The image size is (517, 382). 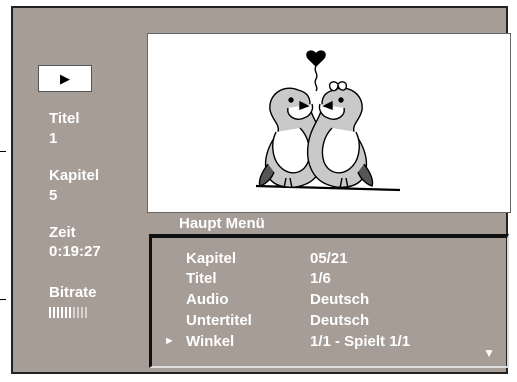 I want to click on menu-title: Haupt Menü, so click(x=222, y=223).